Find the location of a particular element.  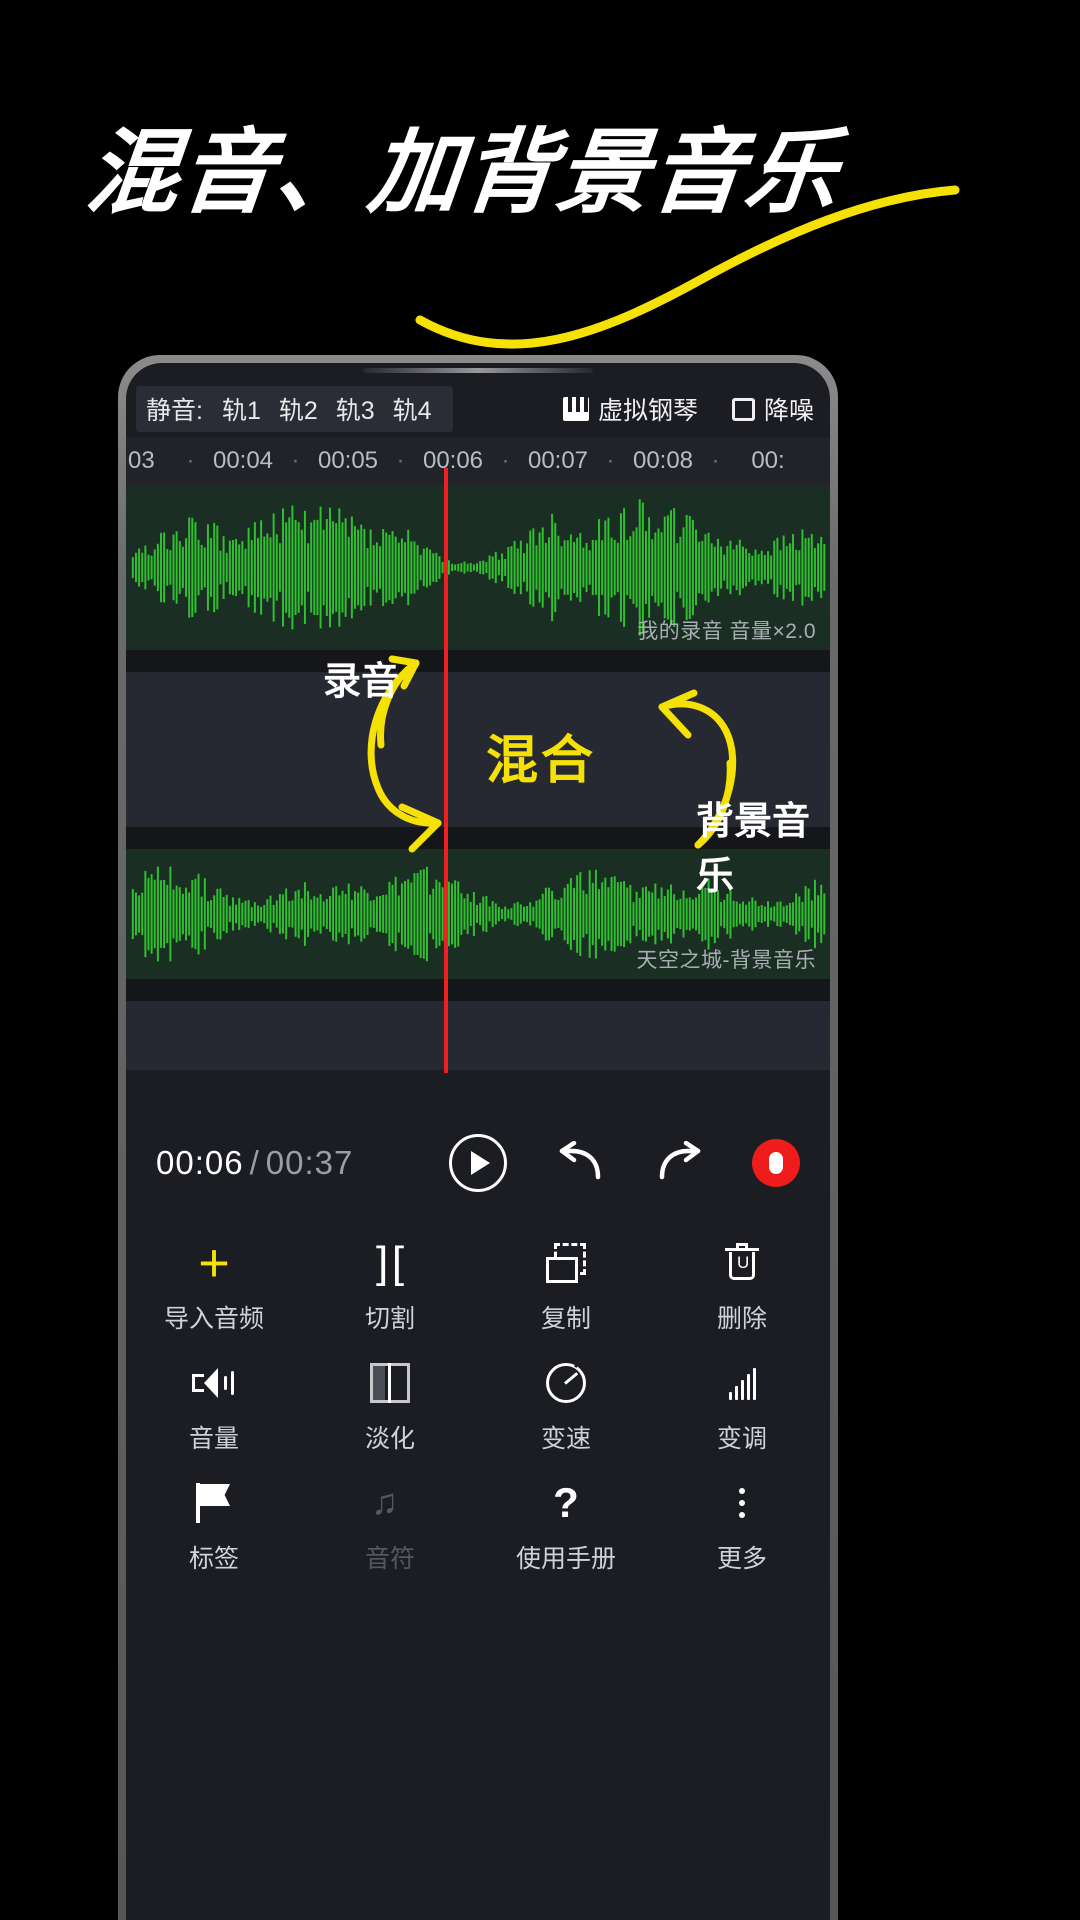

redo-icon is located at coordinates (679, 1163).